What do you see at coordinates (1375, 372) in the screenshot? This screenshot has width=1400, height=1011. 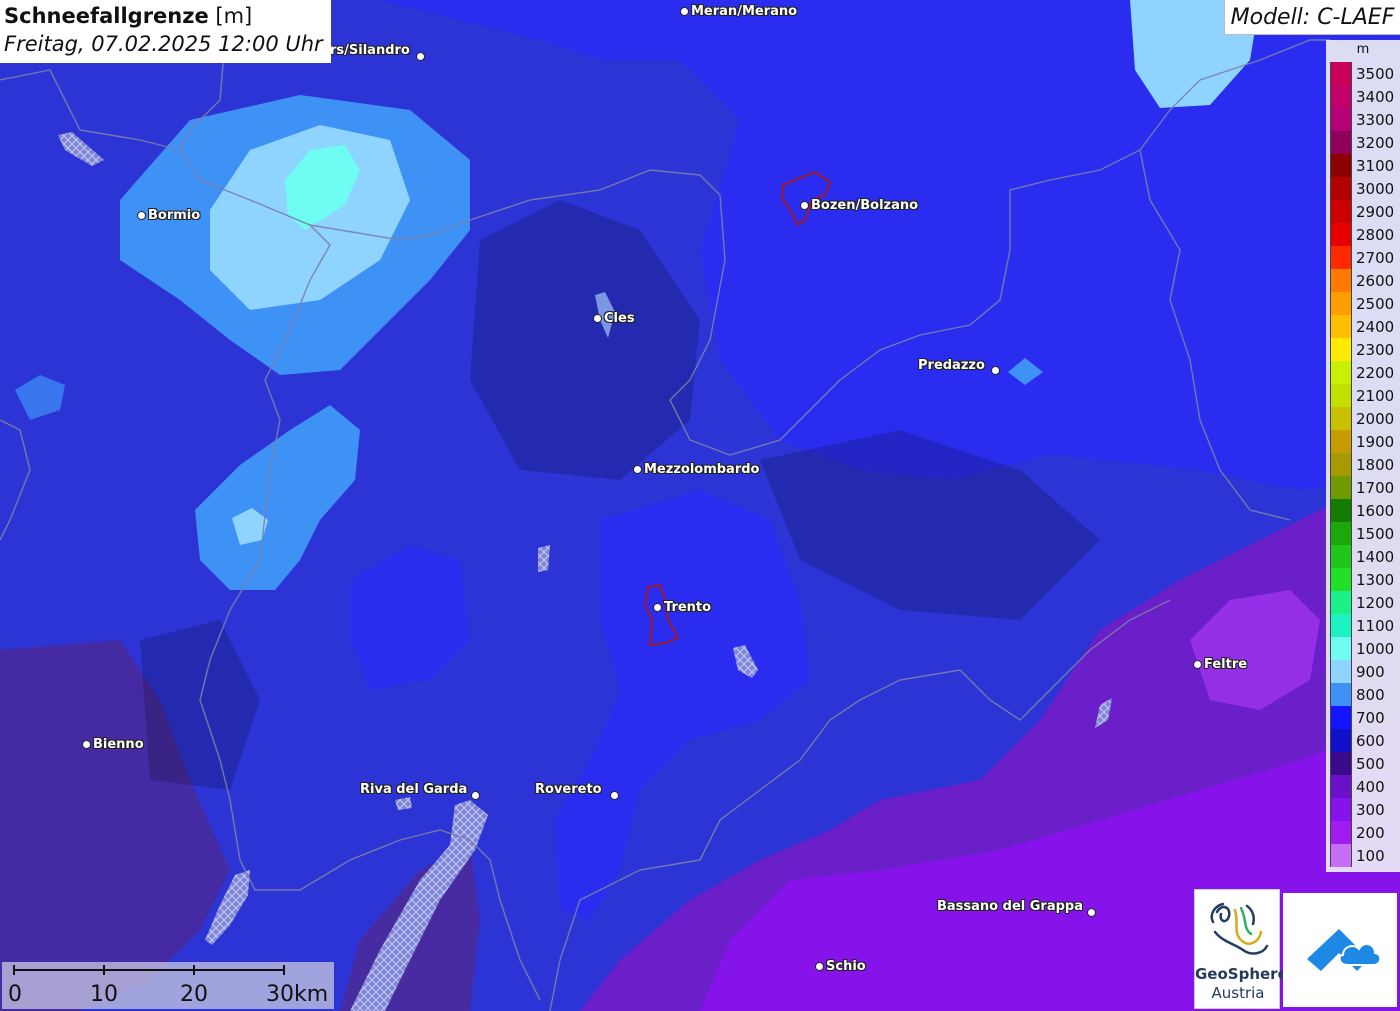 I see `legend-label: 2200` at bounding box center [1375, 372].